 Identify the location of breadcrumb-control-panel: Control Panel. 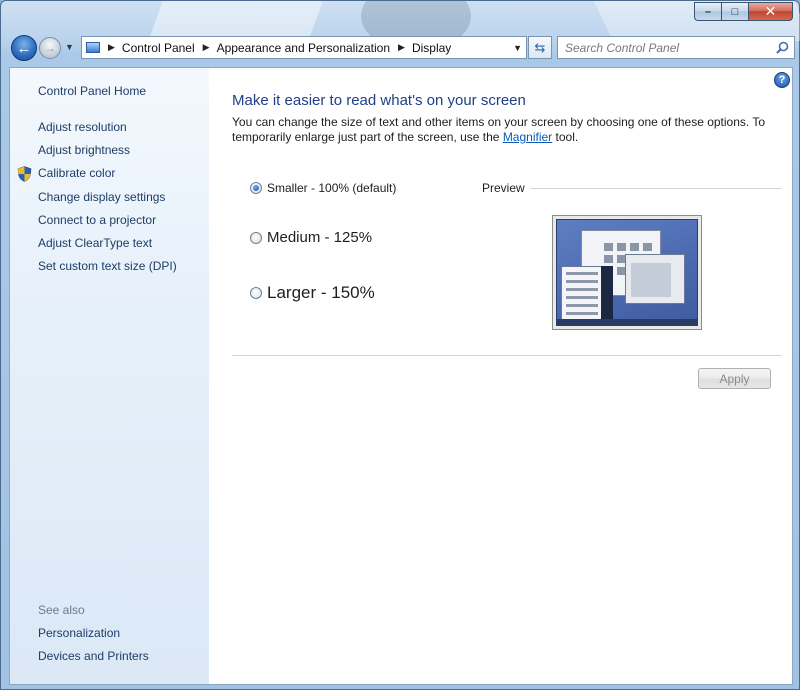
(158, 48).